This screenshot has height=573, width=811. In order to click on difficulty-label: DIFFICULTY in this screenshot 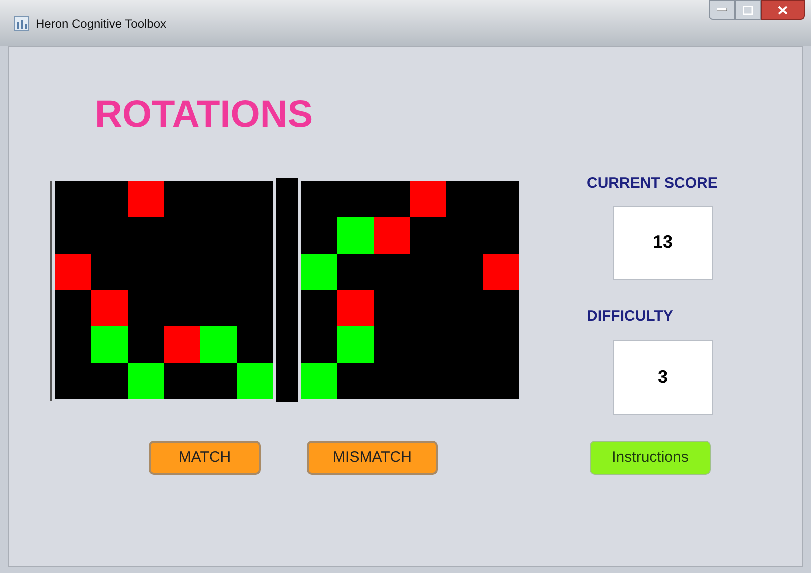, I will do `click(630, 316)`.